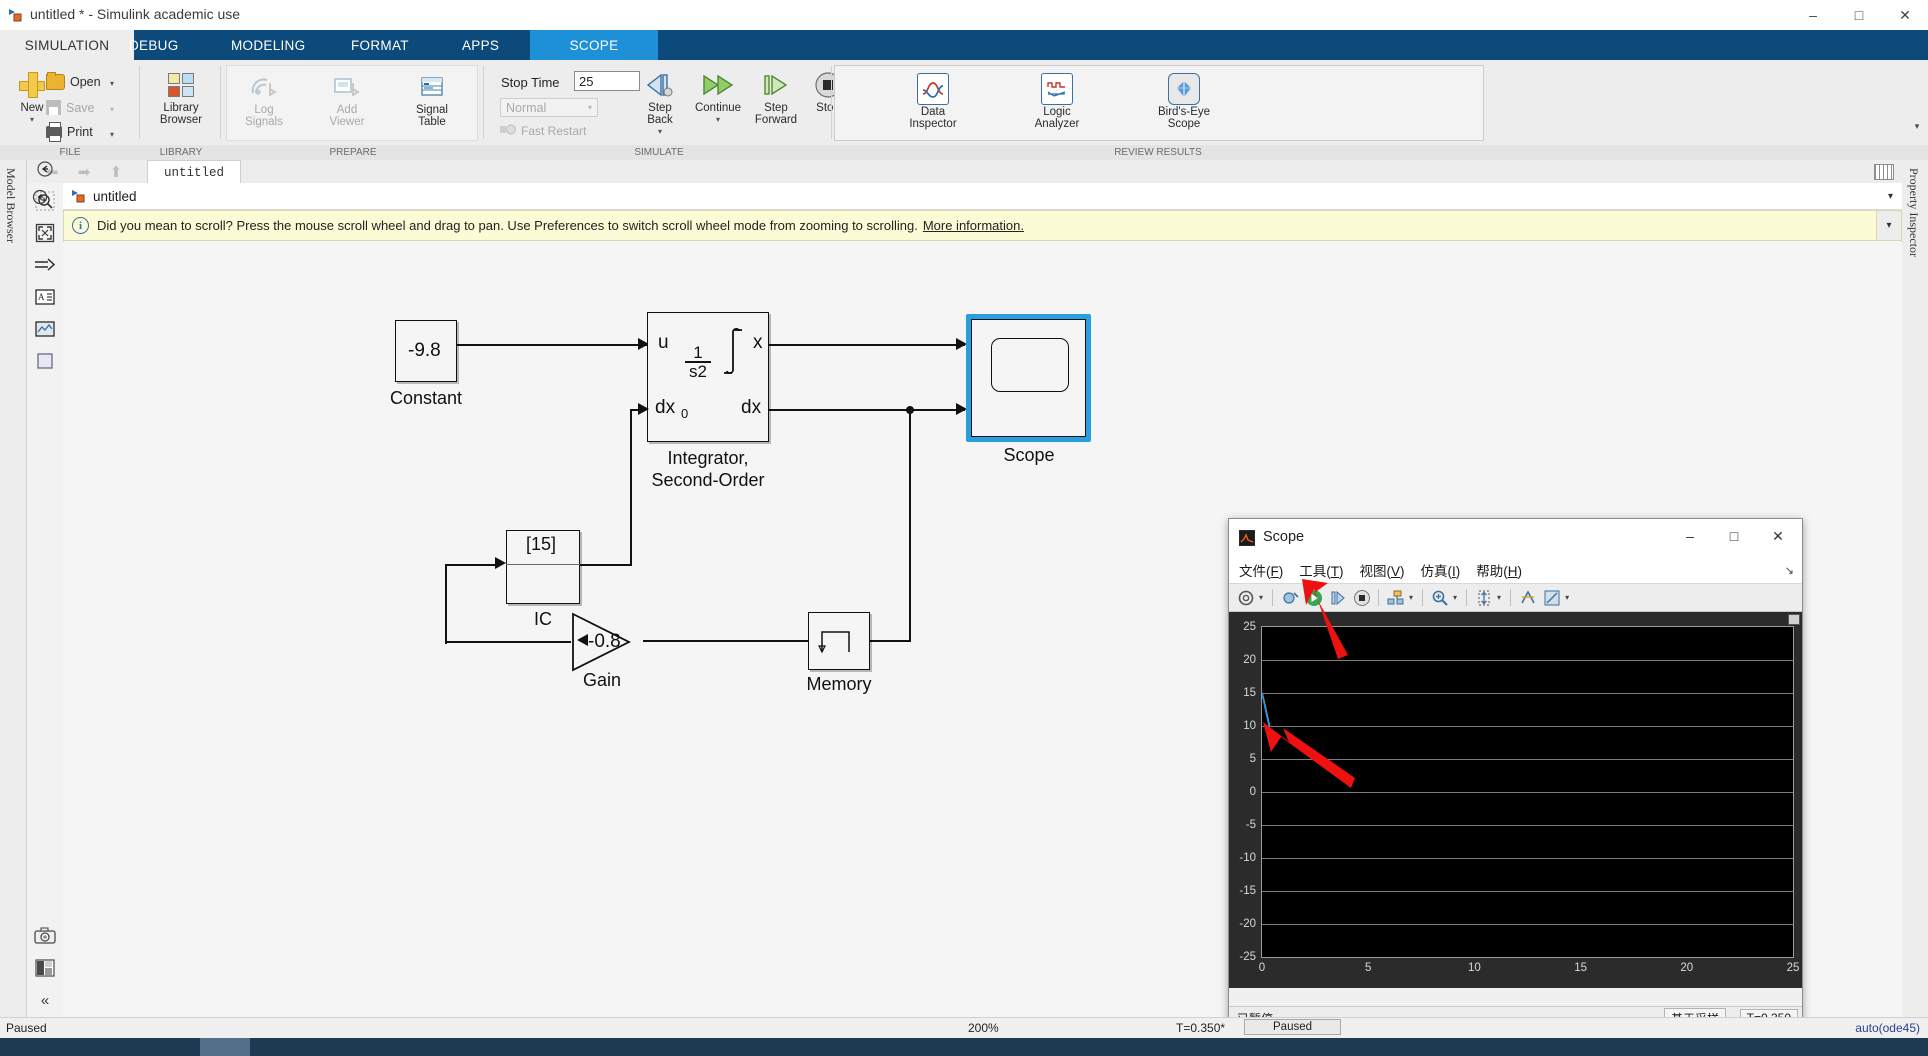  I want to click on status-bar: Paused 200% T=0.350* Paused auto(ode45), so click(964, 1027).